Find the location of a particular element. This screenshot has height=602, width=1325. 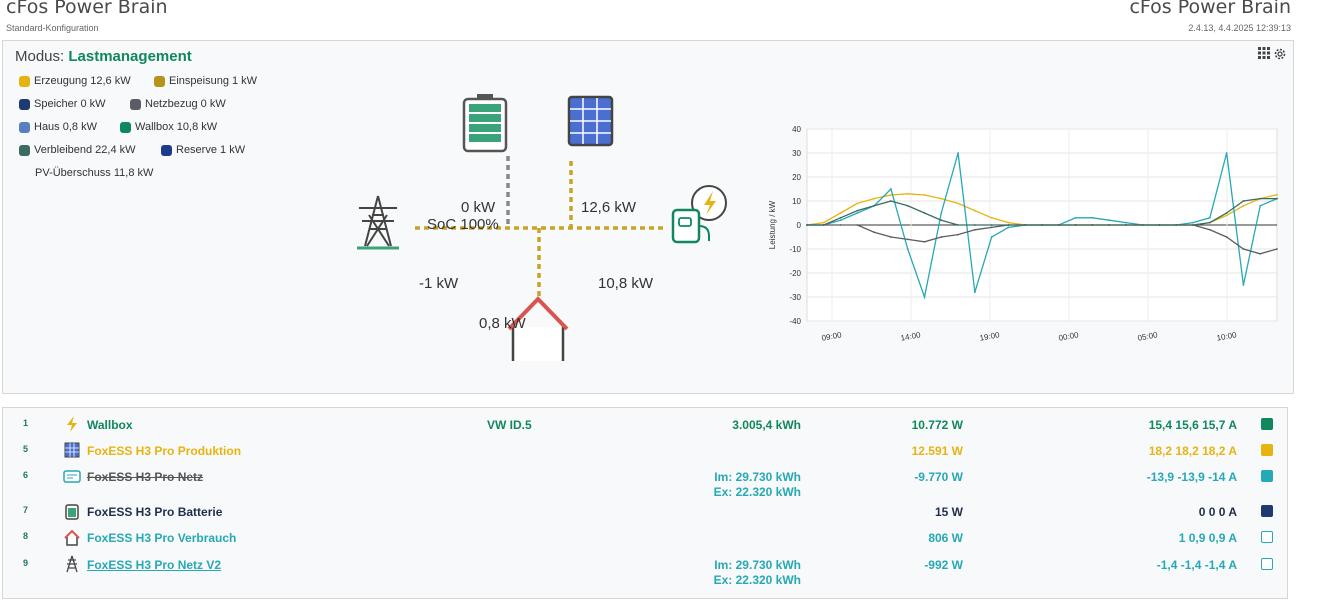

mode-value: Lastmanagement is located at coordinates (130, 56).